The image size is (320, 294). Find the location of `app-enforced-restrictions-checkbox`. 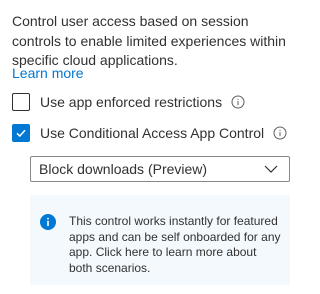

app-enforced-restrictions-checkbox is located at coordinates (21, 102).